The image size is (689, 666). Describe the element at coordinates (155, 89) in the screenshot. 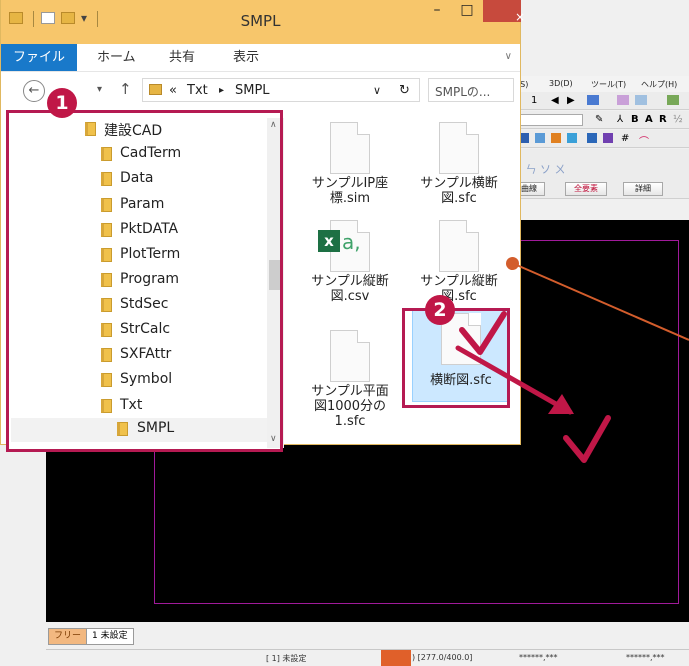

I see `folder-icon` at that location.